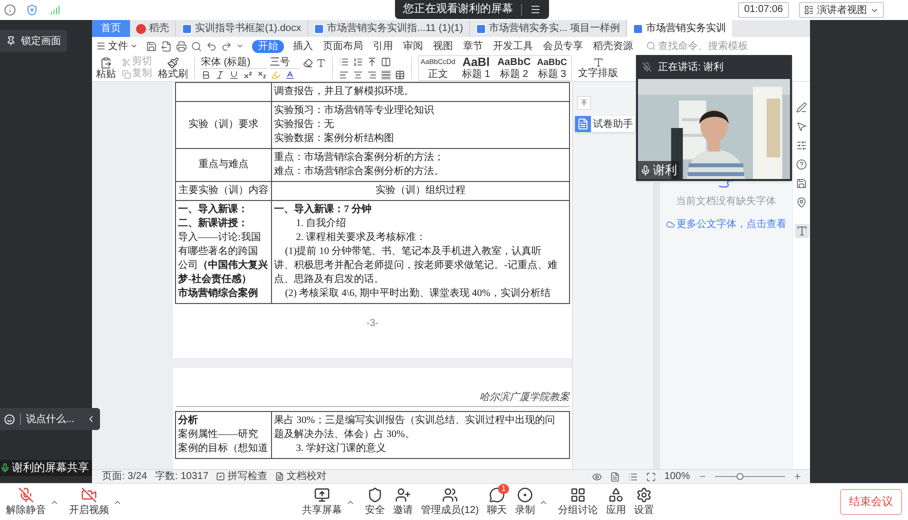 The image size is (908, 520). Describe the element at coordinates (46, 468) in the screenshot. I see `screen-share-label: 谢利的屏幕共享` at that location.